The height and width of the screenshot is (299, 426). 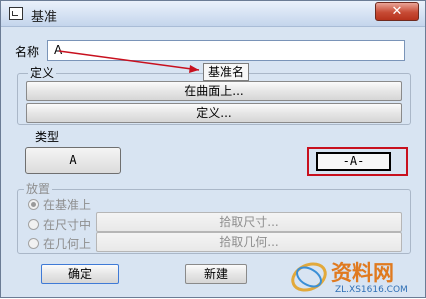 I want to click on radio-in-dimension-label: 在尺寸中, so click(x=67, y=225).